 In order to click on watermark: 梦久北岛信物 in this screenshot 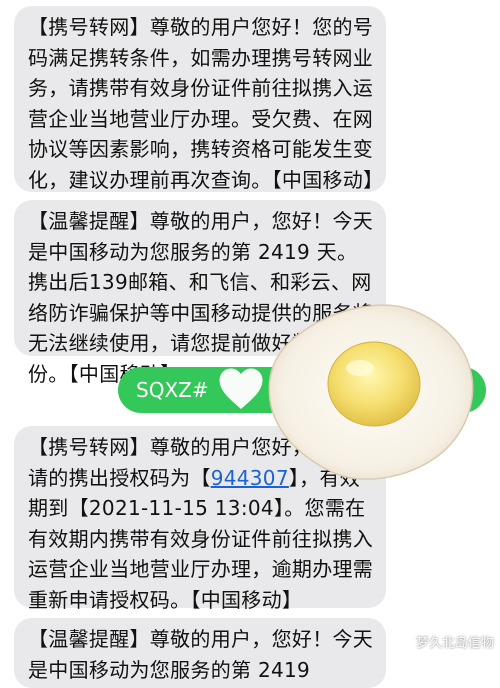, I will do `click(454, 643)`.